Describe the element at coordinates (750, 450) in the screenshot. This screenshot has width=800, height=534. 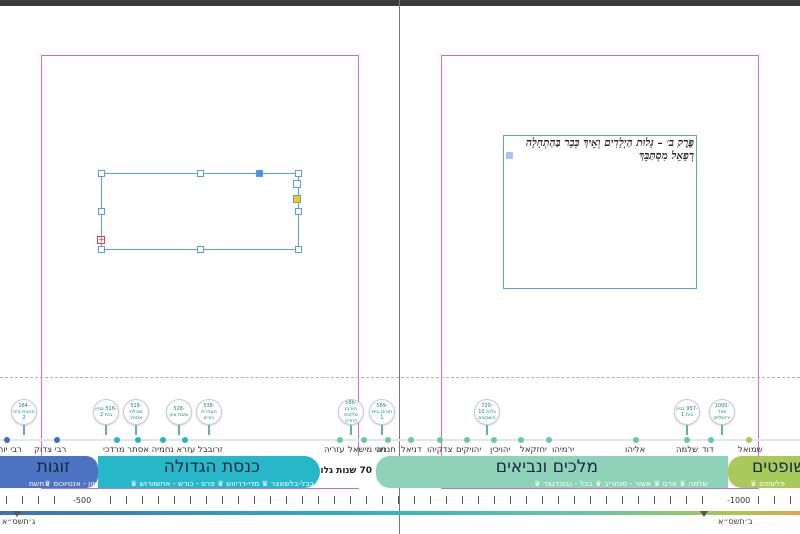
I see `person-name: שמואל` at that location.